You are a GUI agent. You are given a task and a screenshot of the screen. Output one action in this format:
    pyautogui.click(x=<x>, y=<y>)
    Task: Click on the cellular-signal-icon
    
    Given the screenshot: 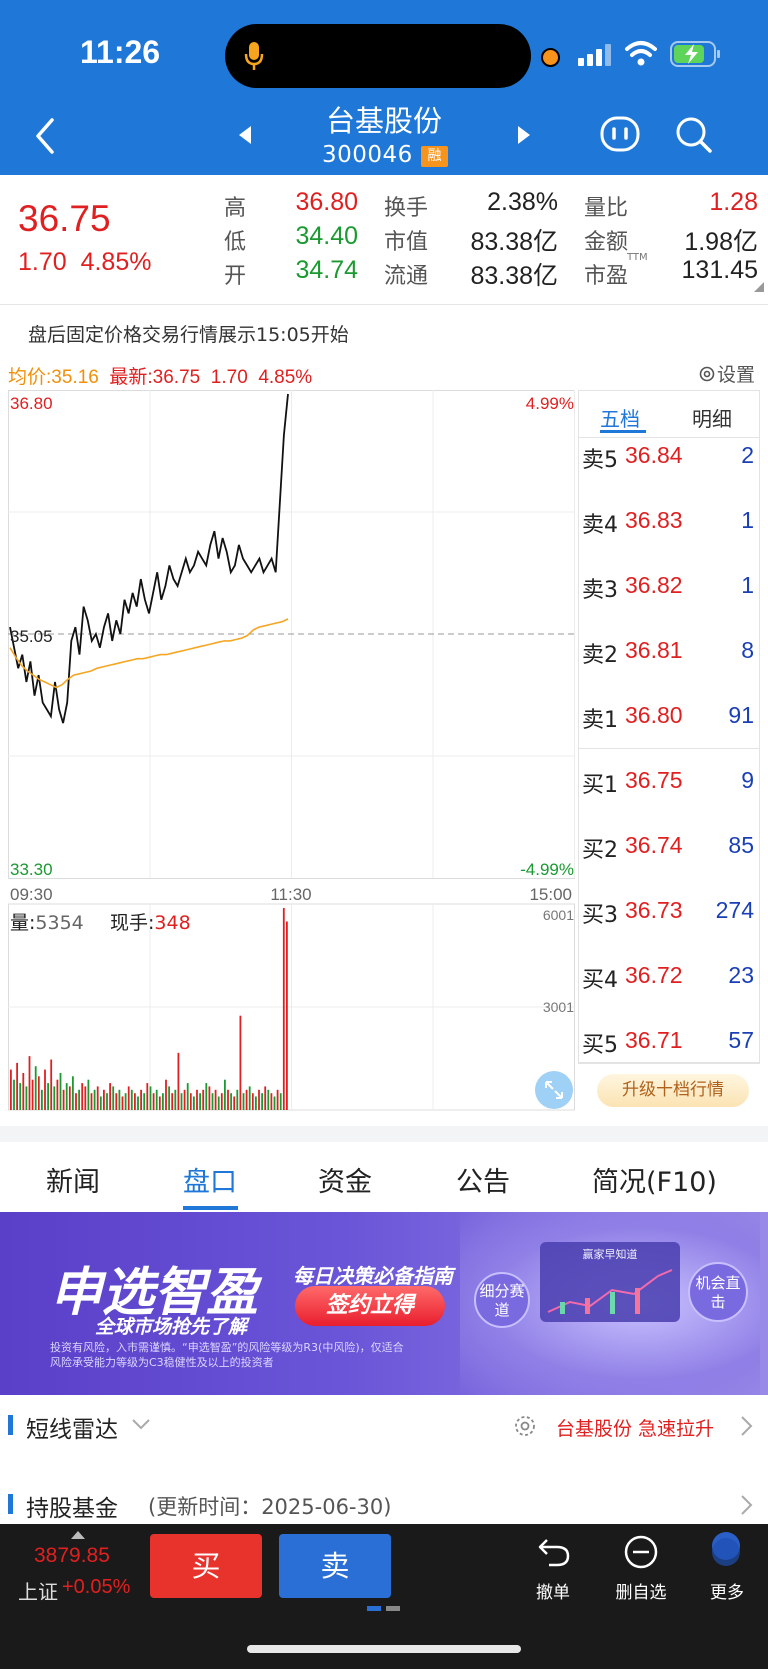 What is the action you would take?
    pyautogui.click(x=594, y=55)
    